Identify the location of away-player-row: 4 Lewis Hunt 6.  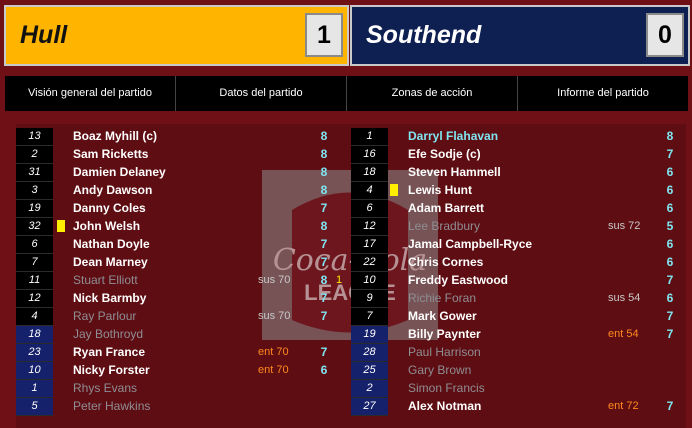
(518, 191).